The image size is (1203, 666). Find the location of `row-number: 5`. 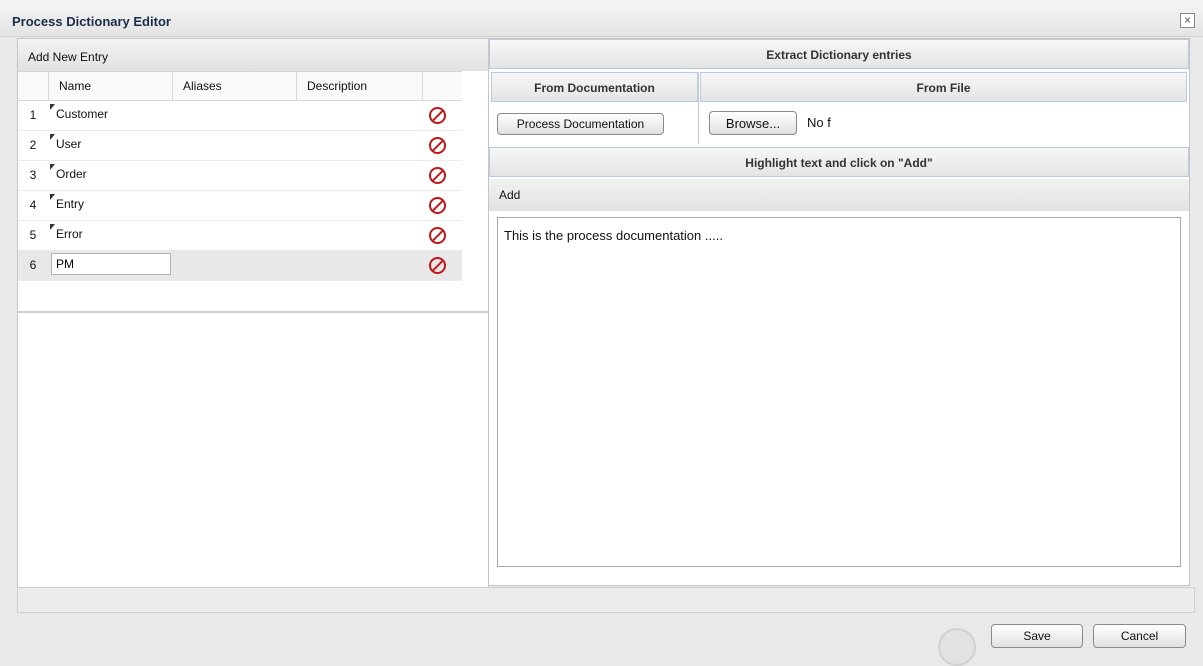

row-number: 5 is located at coordinates (33, 235).